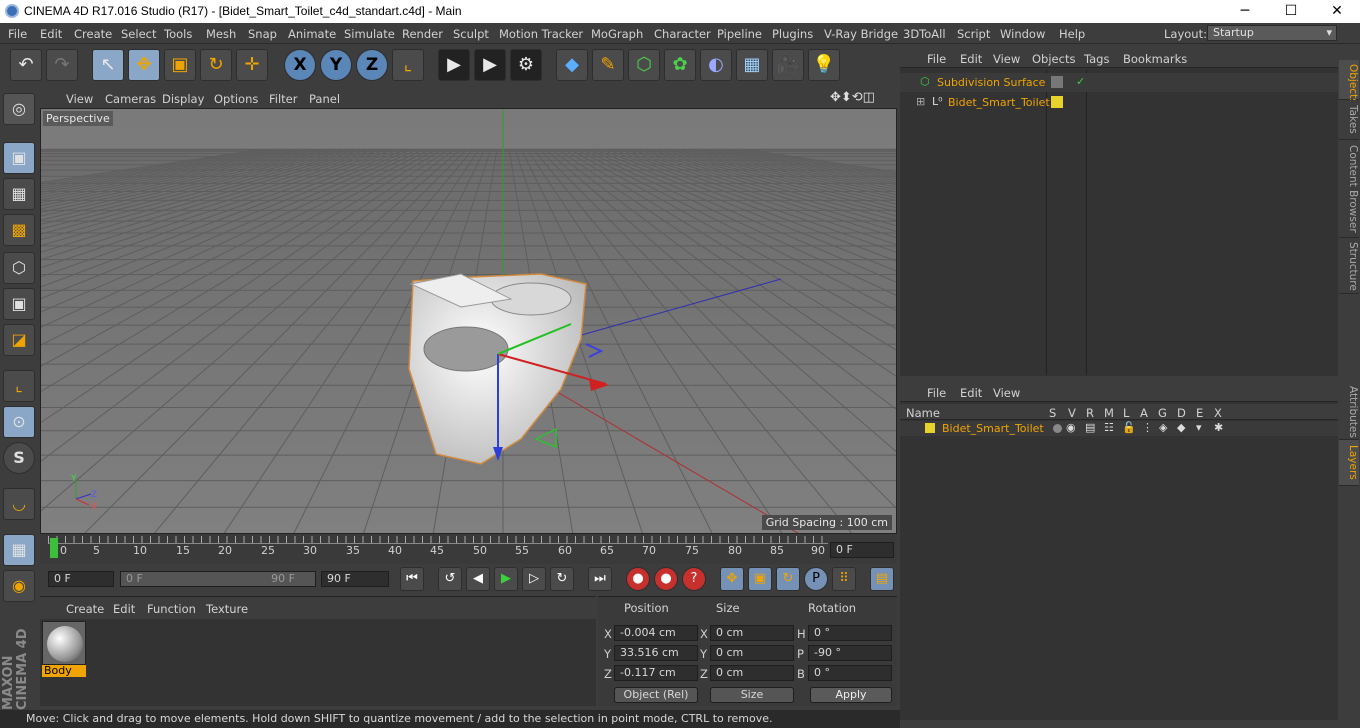  I want to click on add-object-button: ✛, so click(252, 65).